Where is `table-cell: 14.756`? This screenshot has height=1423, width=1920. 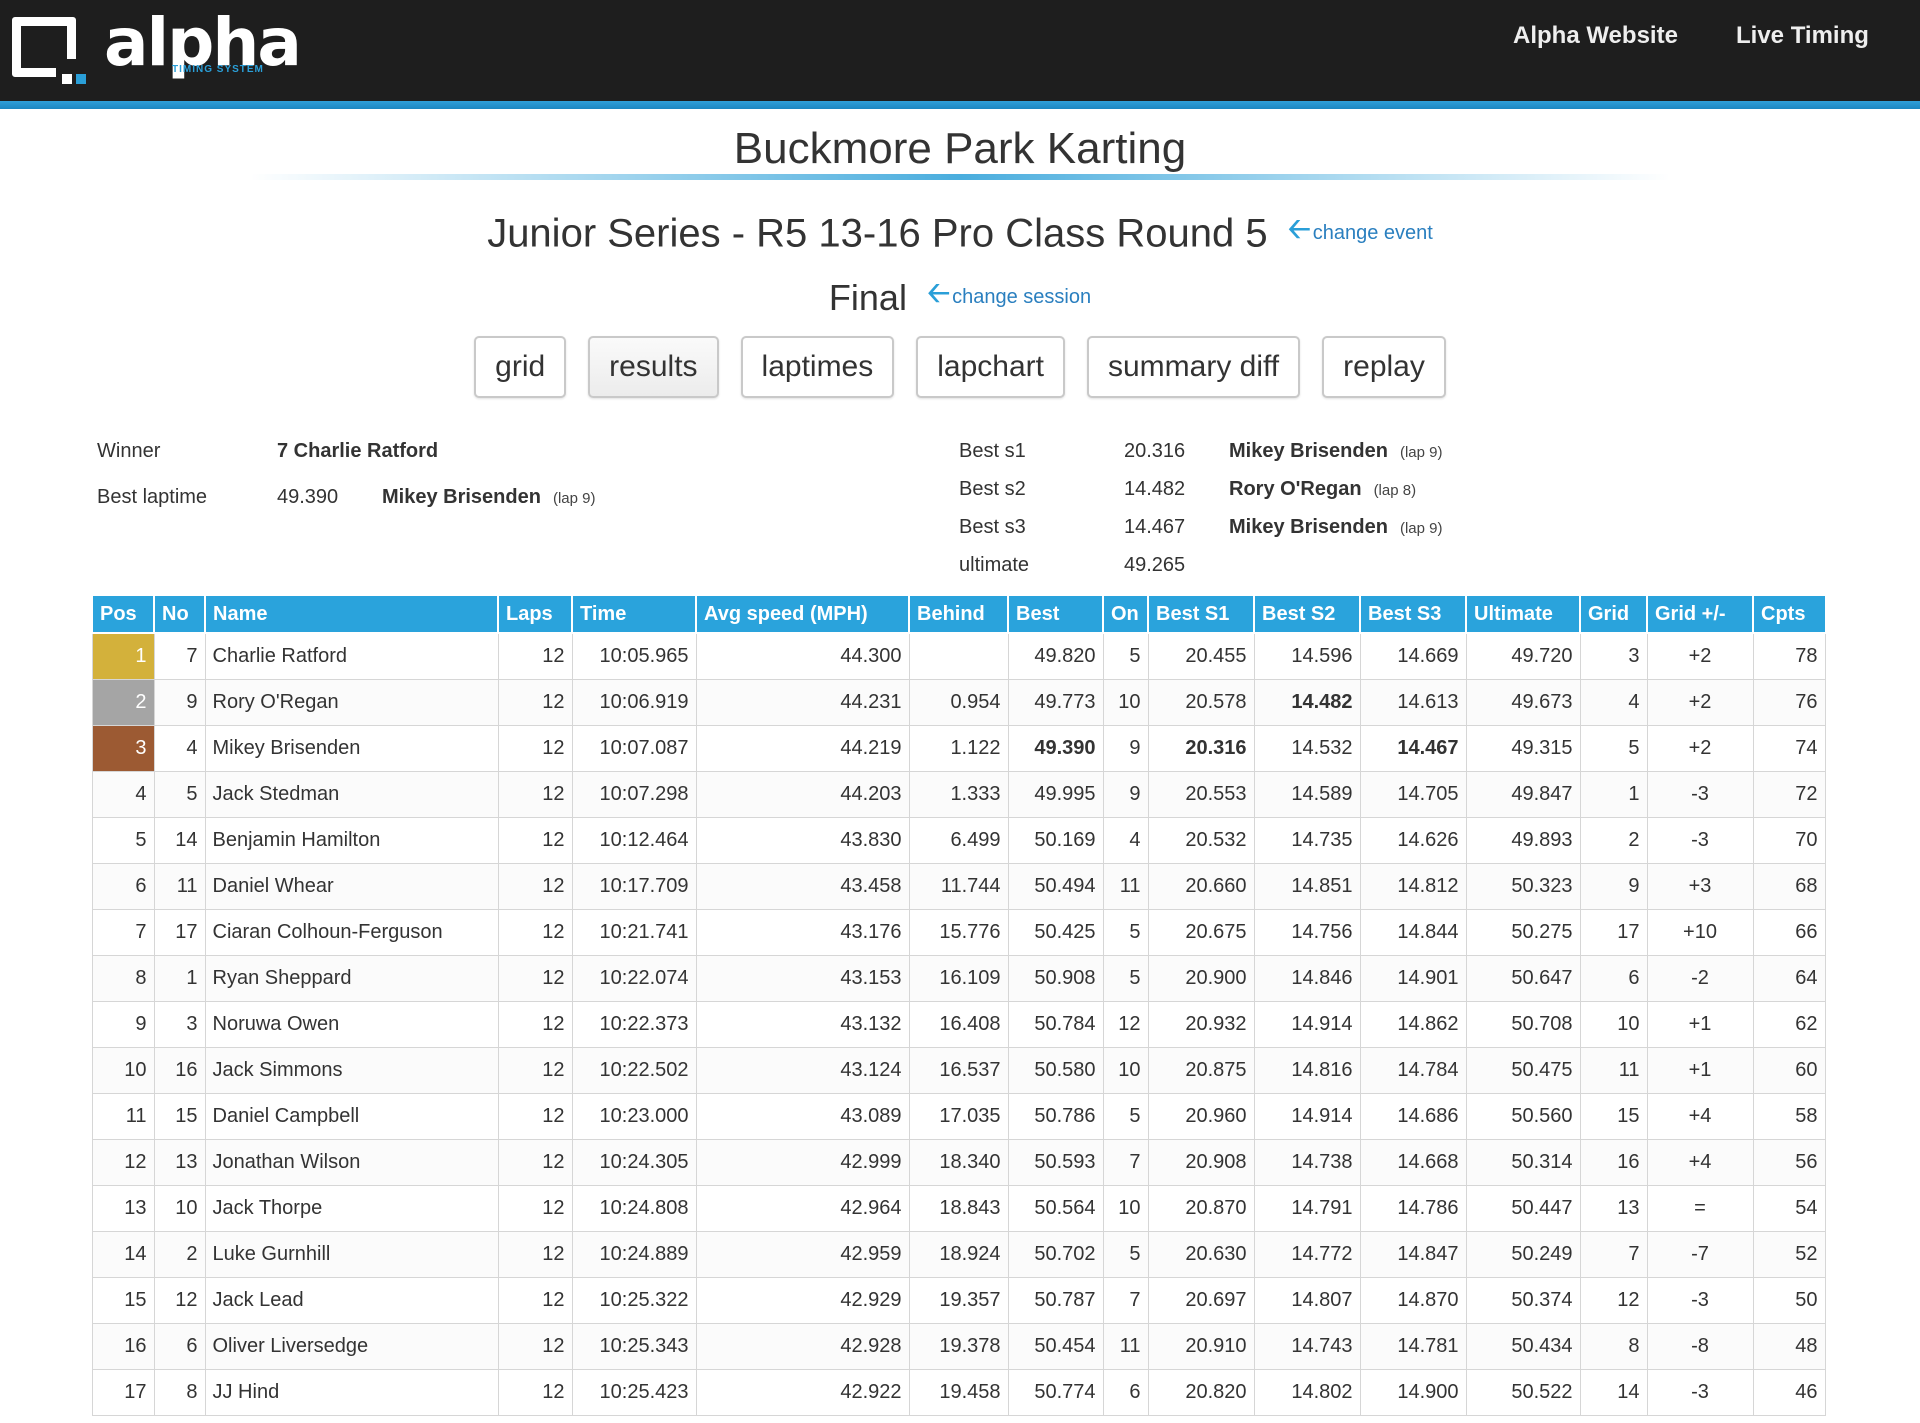 table-cell: 14.756 is located at coordinates (1307, 932).